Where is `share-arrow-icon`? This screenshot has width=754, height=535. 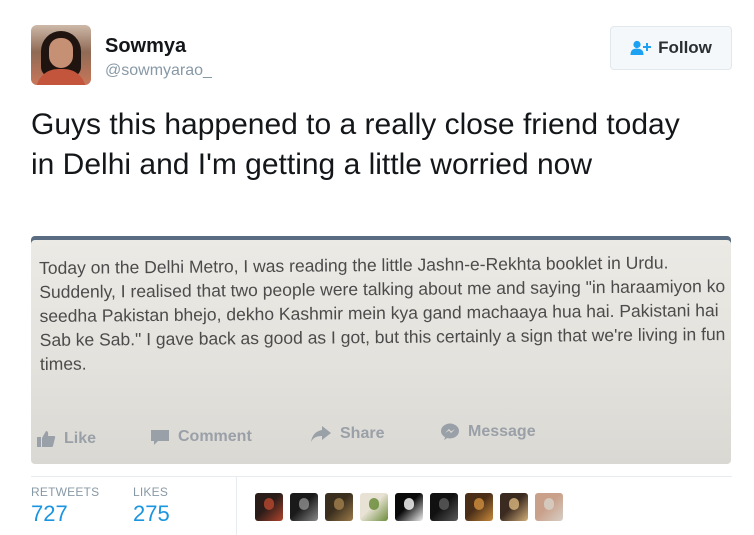 share-arrow-icon is located at coordinates (321, 434).